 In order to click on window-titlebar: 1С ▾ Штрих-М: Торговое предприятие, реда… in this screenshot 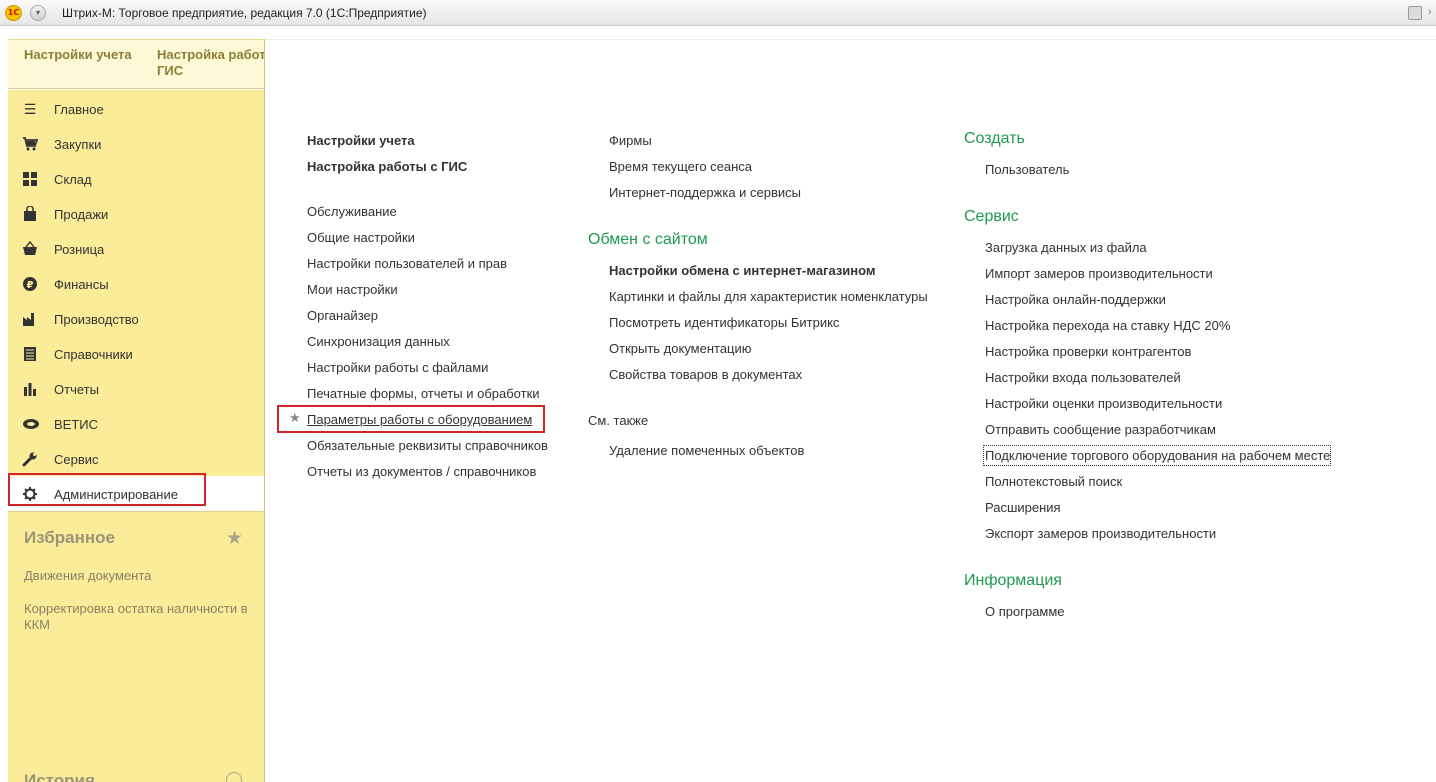, I will do `click(718, 13)`.